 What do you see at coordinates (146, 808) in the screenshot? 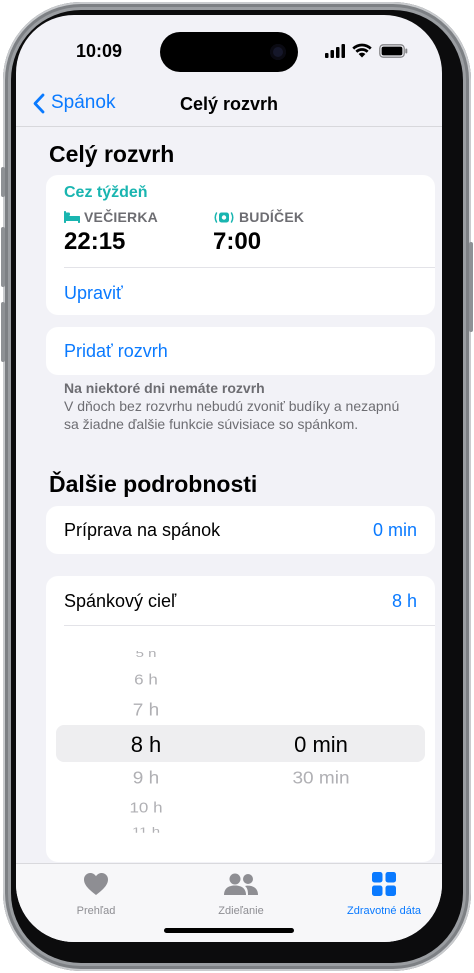
I see `picker-hour-item: 10 h` at bounding box center [146, 808].